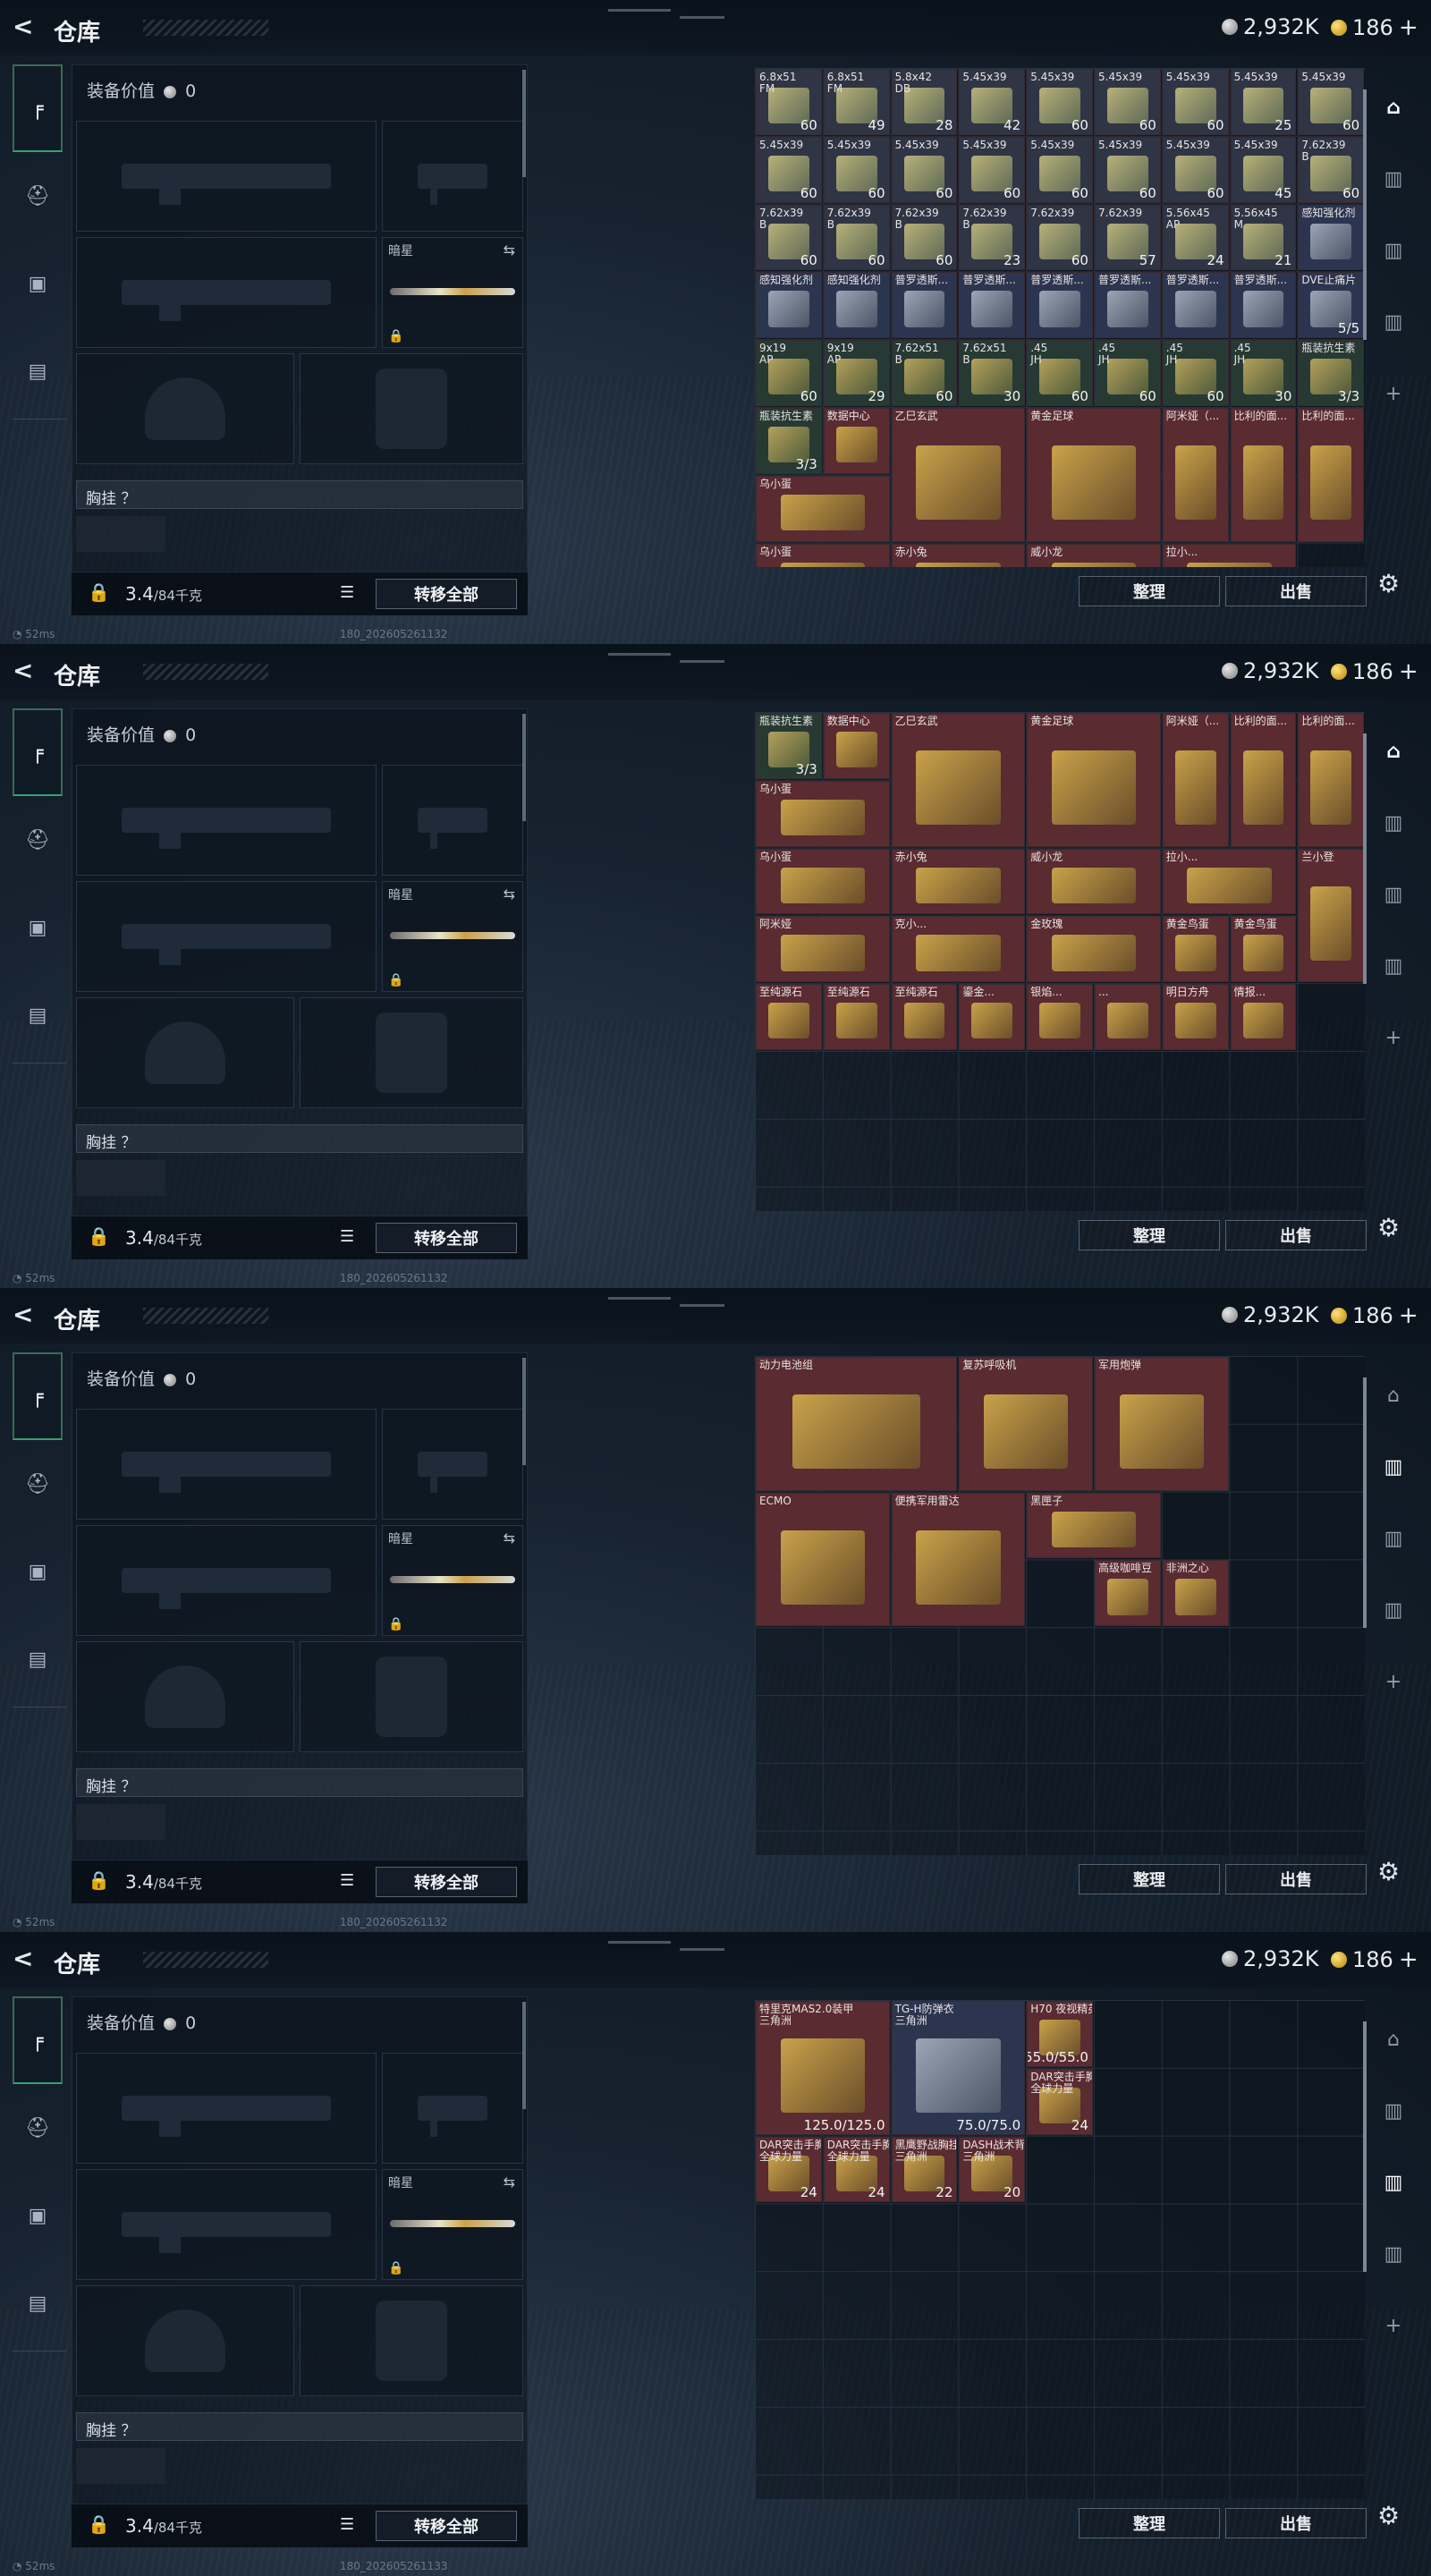  I want to click on stash-item: DAR突击手胸挂全球力量 24, so click(789, 2169).